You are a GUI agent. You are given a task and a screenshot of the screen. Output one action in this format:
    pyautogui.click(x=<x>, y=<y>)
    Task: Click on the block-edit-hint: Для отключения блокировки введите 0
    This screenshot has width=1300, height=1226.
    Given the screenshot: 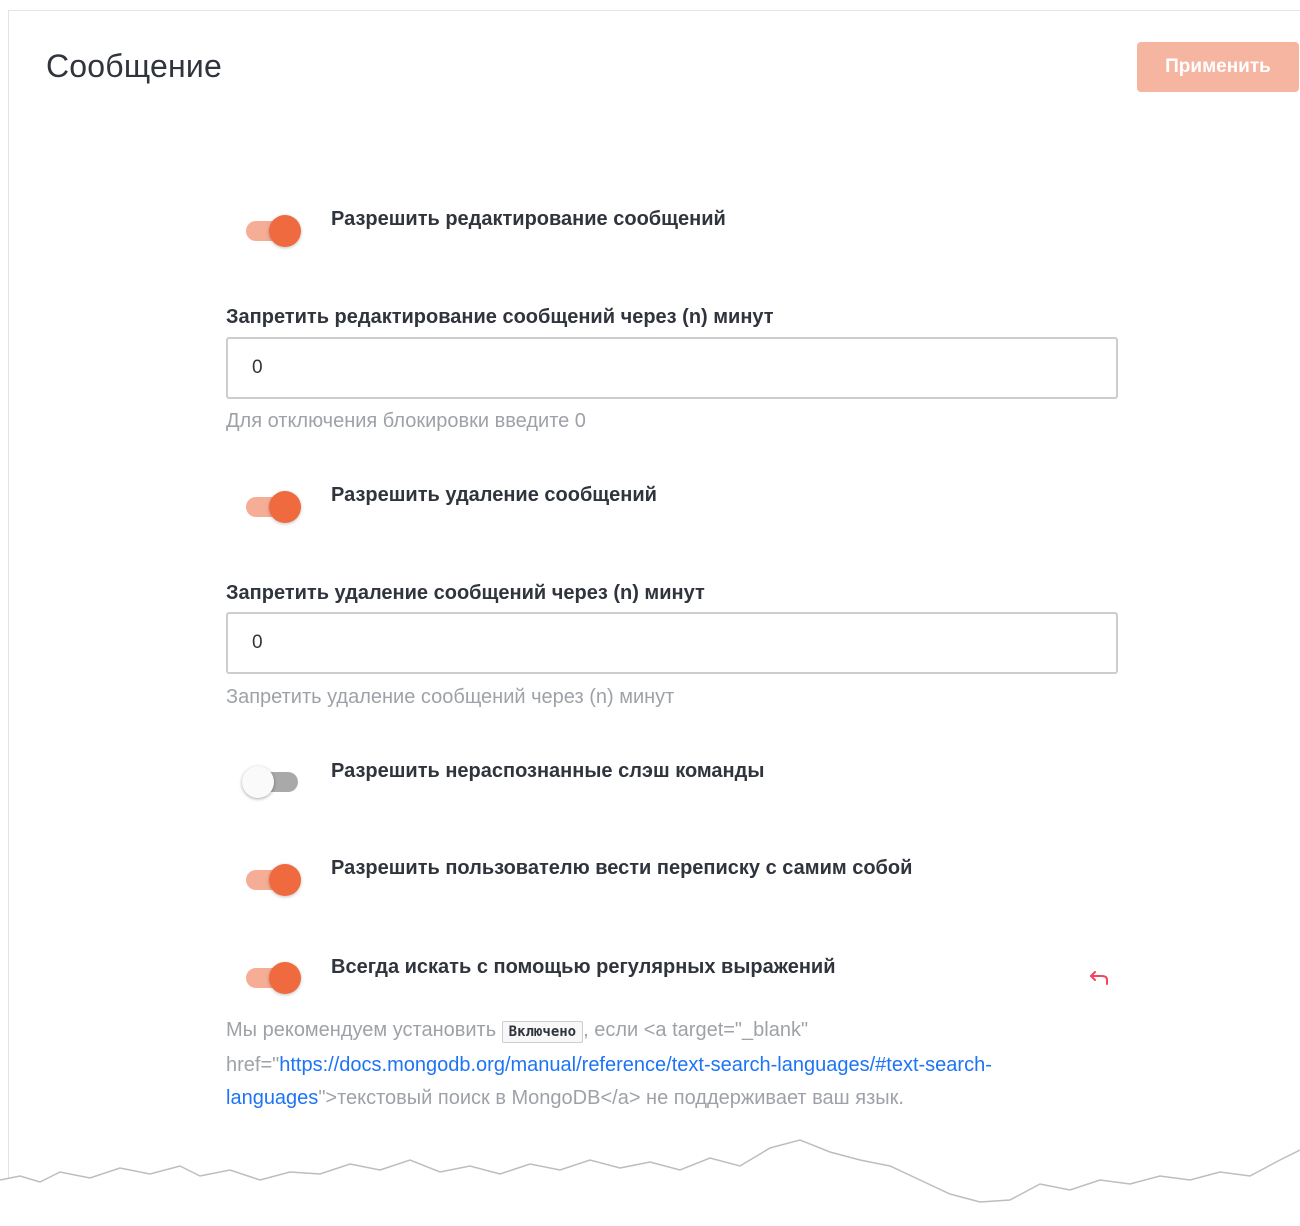 What is the action you would take?
    pyautogui.click(x=406, y=421)
    